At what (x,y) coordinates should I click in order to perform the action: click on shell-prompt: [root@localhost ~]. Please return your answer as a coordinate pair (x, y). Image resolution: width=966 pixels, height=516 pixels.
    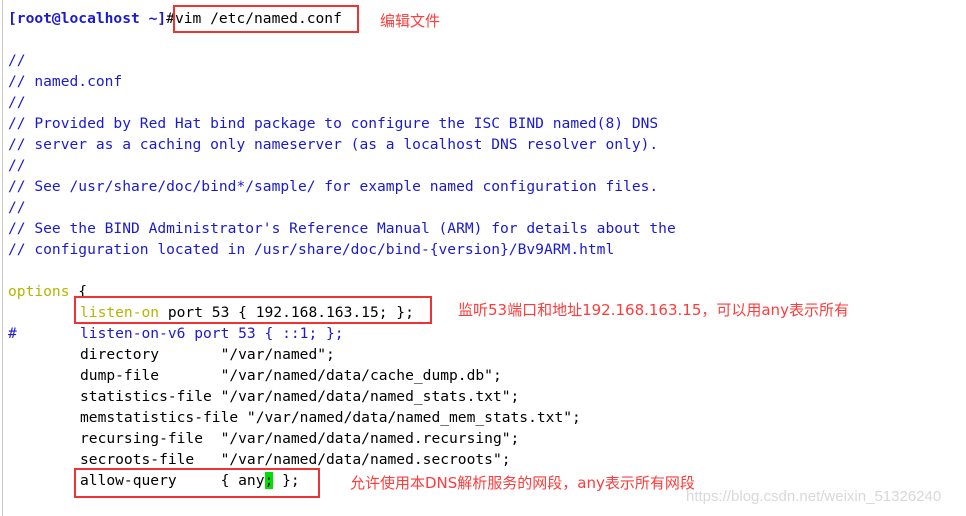
    Looking at the image, I should click on (87, 18).